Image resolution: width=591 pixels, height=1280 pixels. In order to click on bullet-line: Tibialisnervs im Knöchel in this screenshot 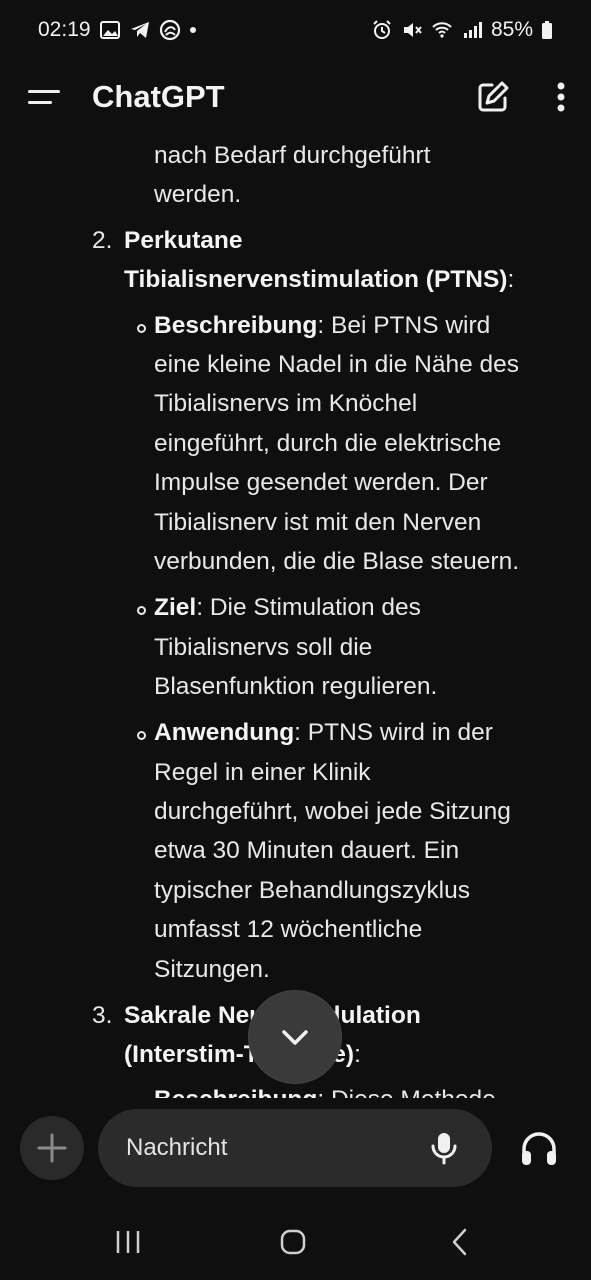, I will do `click(286, 403)`.